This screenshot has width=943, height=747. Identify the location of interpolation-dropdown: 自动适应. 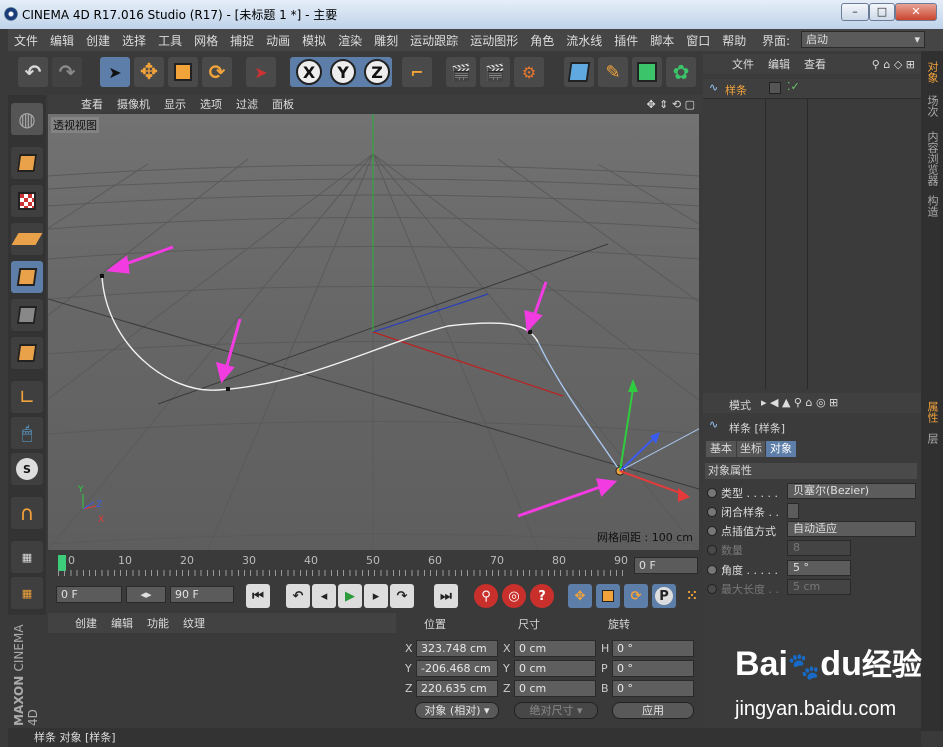
(851, 529).